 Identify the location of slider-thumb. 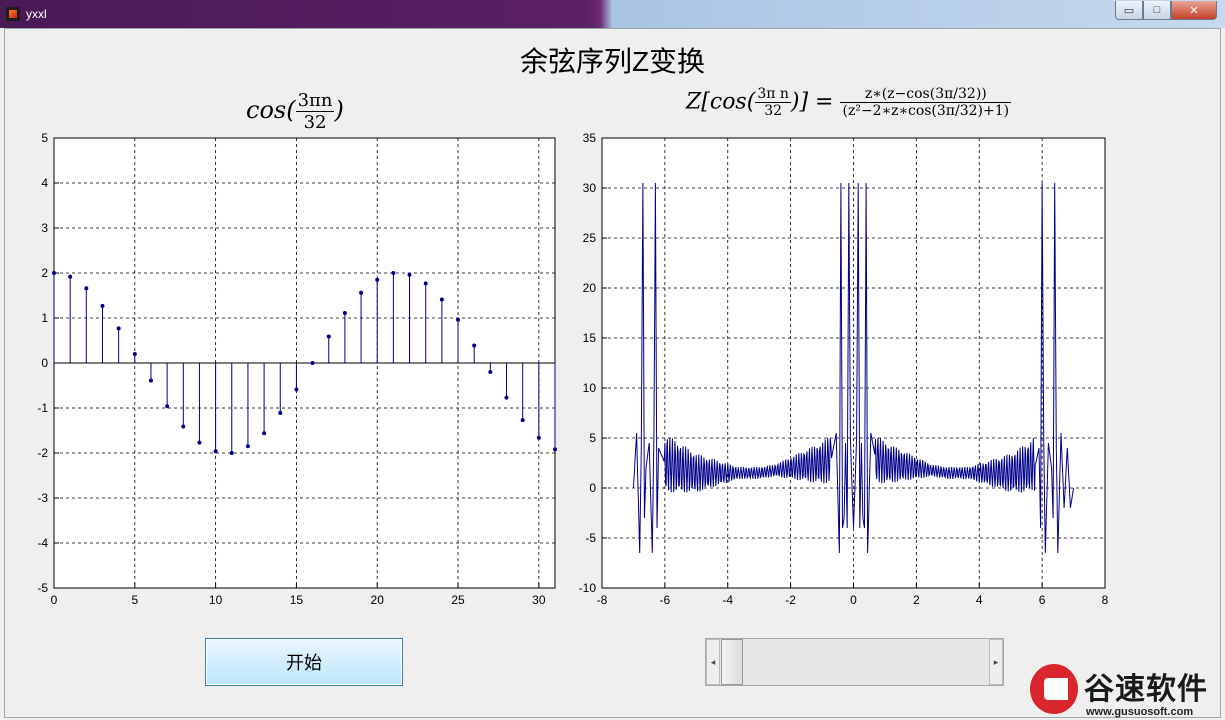
(732, 662).